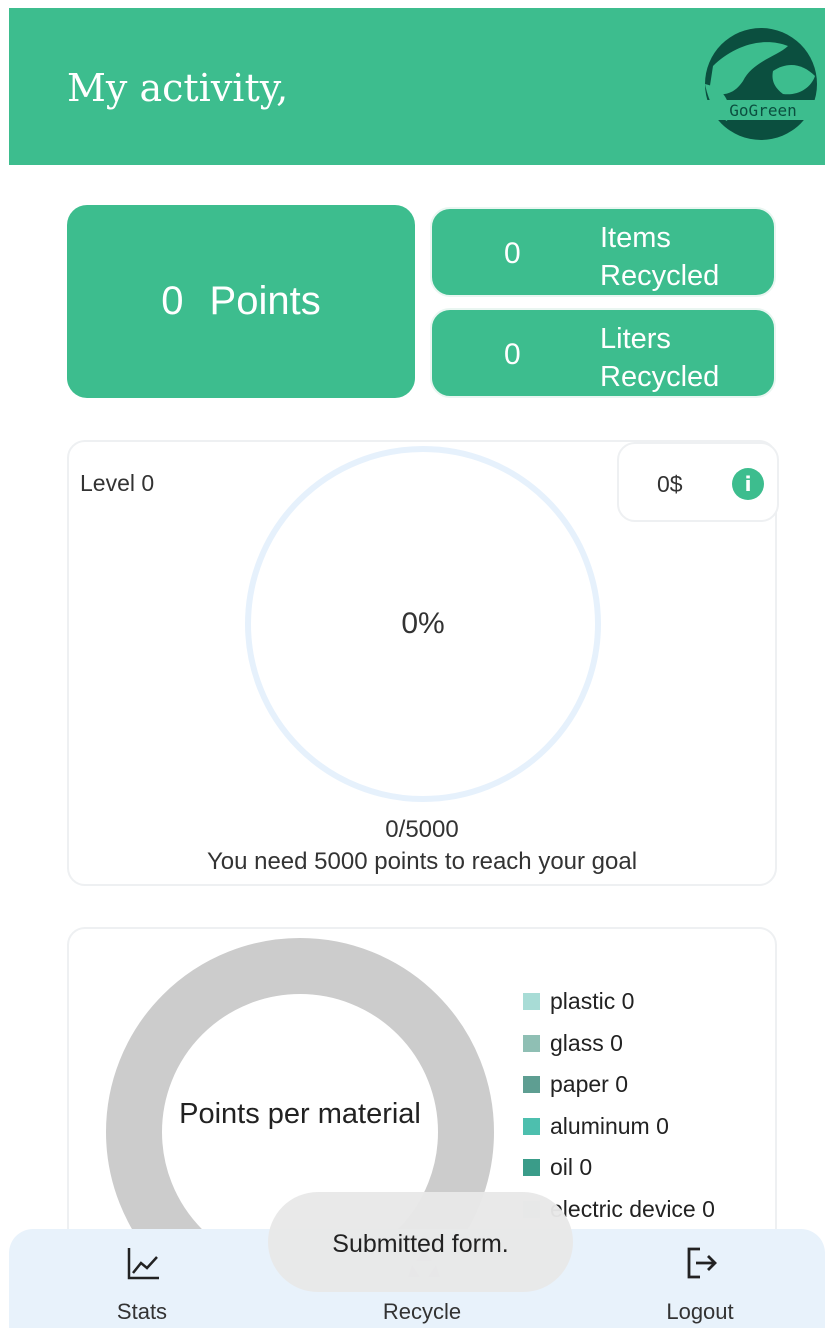 This screenshot has width=825, height=1328. What do you see at coordinates (761, 84) in the screenshot?
I see `gogreen-logo: GoGreen` at bounding box center [761, 84].